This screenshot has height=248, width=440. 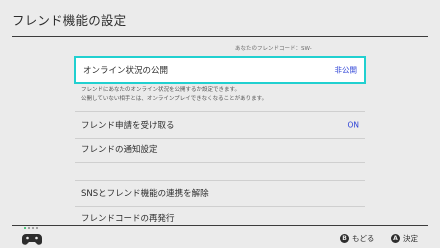 What do you see at coordinates (363, 238) in the screenshot?
I see `back-label: もどる` at bounding box center [363, 238].